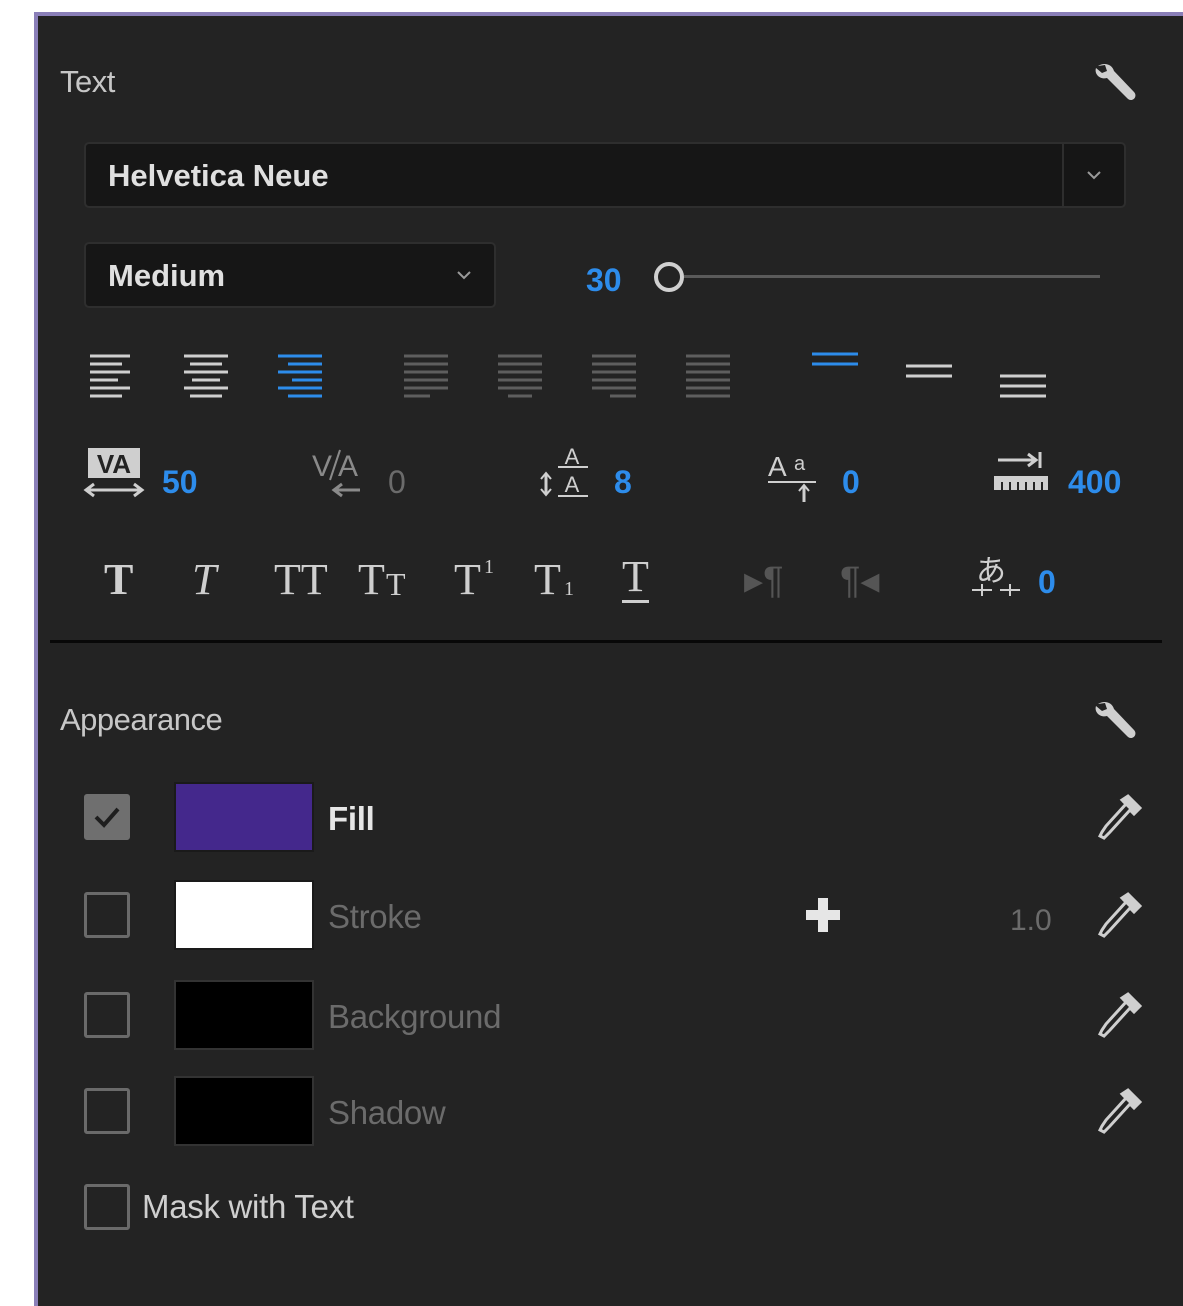 Image resolution: width=1183 pixels, height=1306 pixels. What do you see at coordinates (1094, 482) in the screenshot?
I see `tab-width-value: 400` at bounding box center [1094, 482].